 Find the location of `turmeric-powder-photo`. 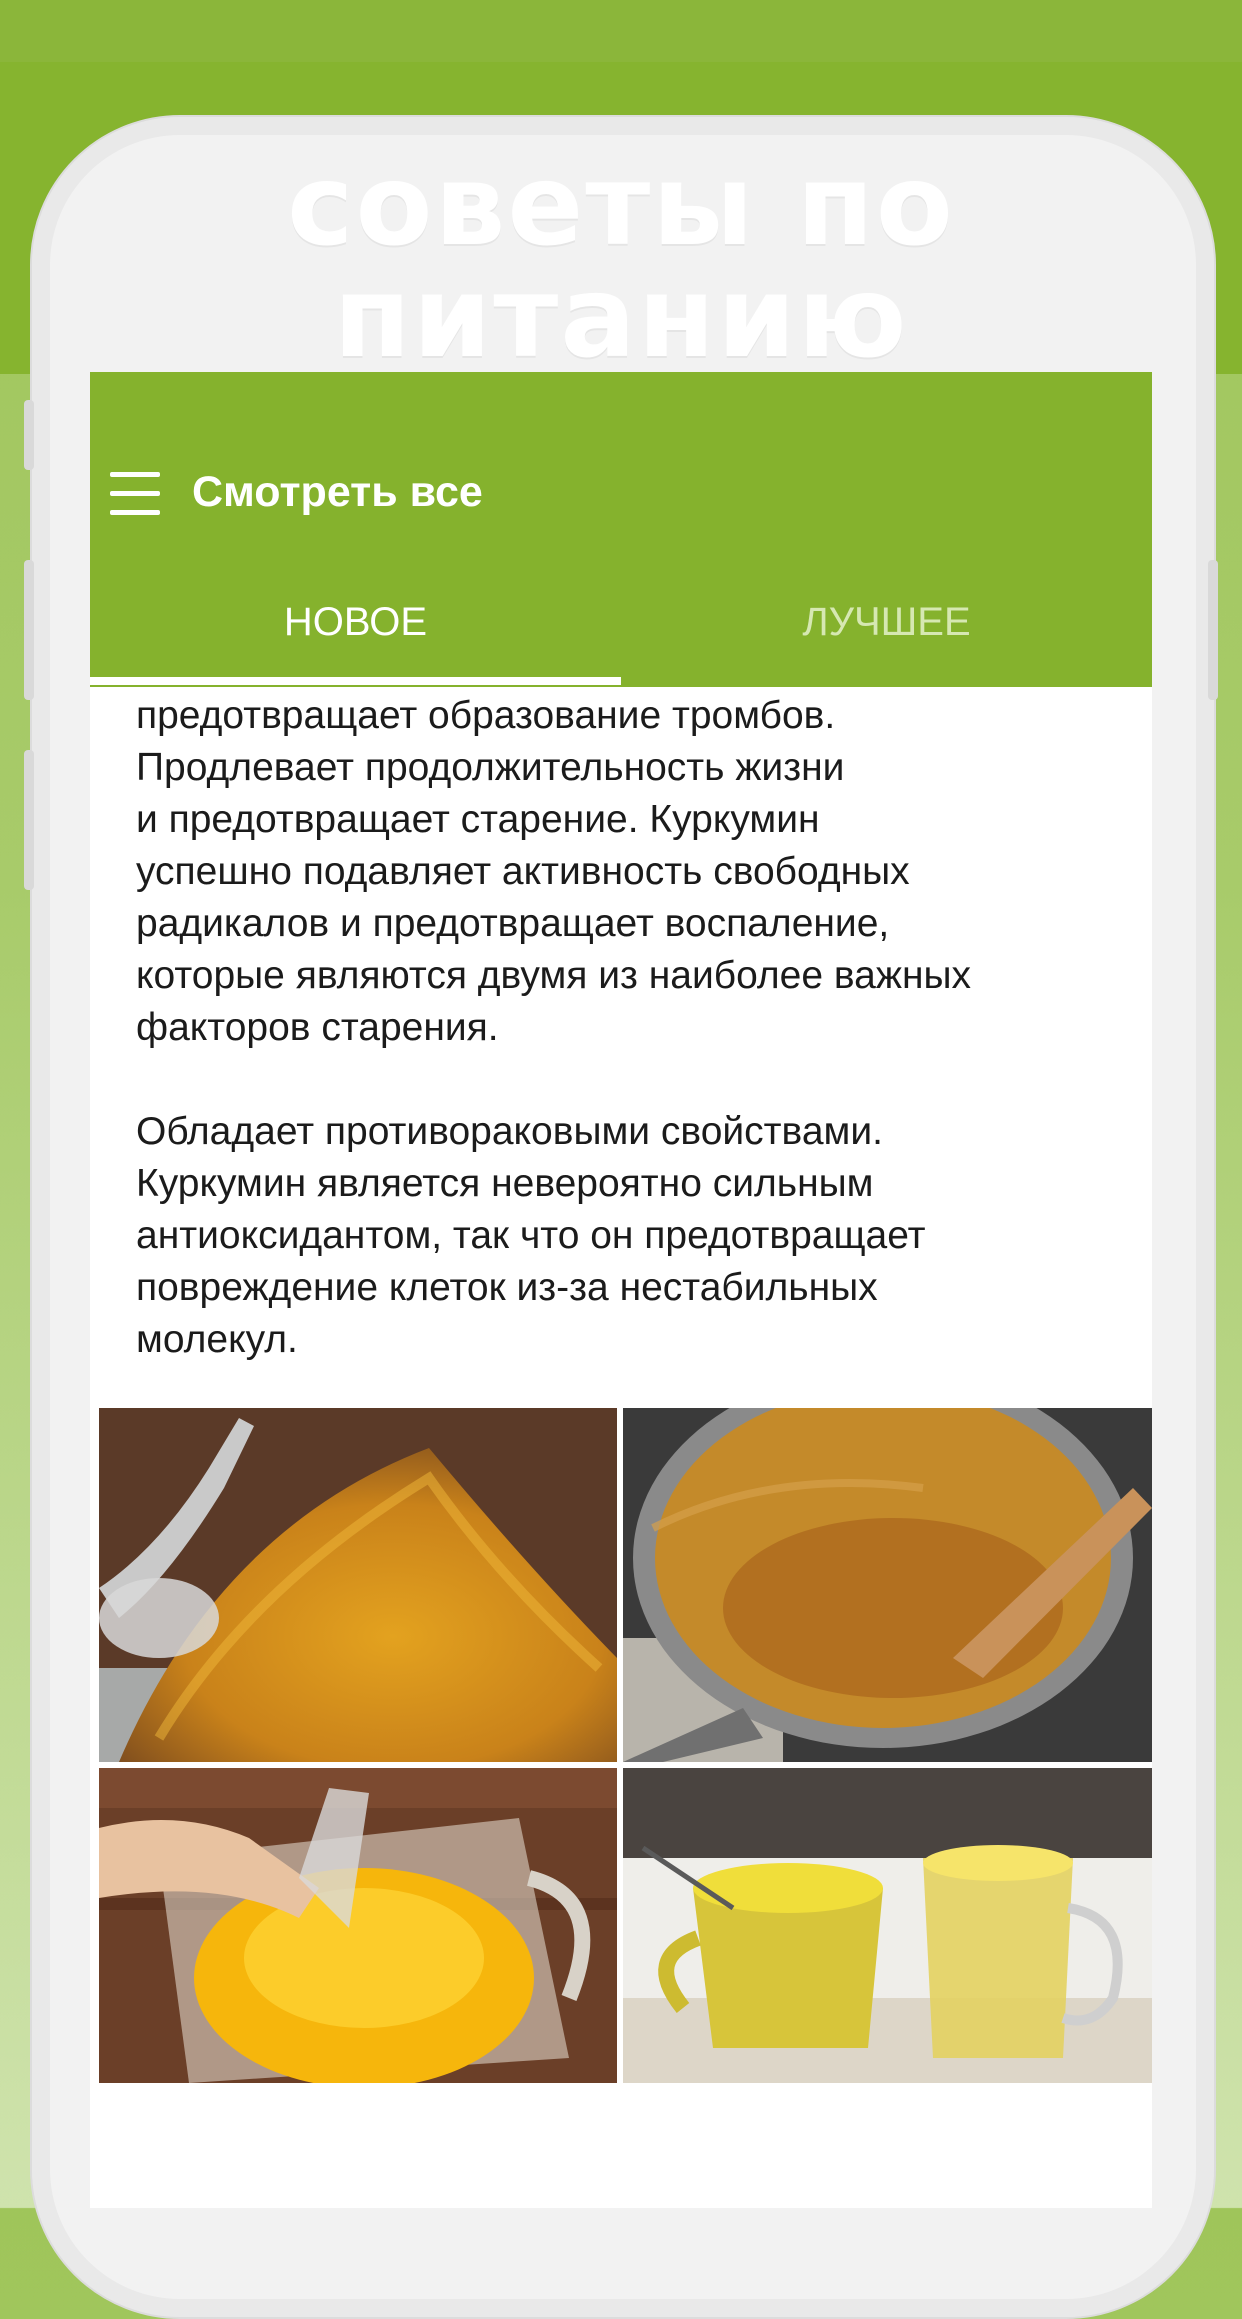

turmeric-powder-photo is located at coordinates (358, 1585).